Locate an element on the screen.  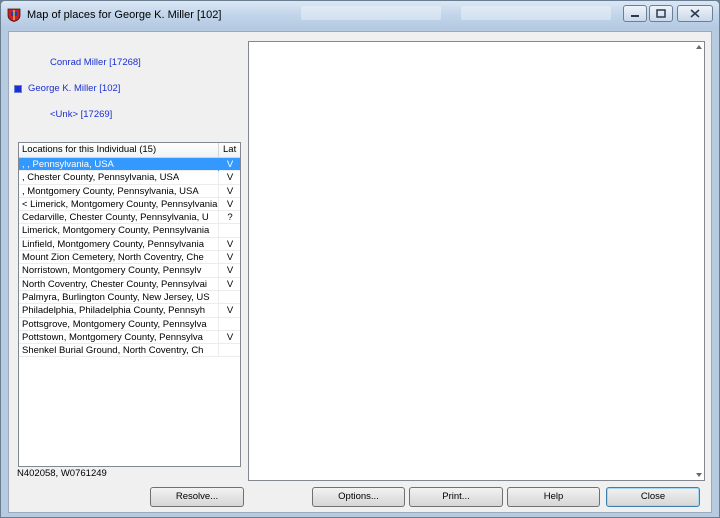
location-lat-status: ? is located at coordinates (230, 218).